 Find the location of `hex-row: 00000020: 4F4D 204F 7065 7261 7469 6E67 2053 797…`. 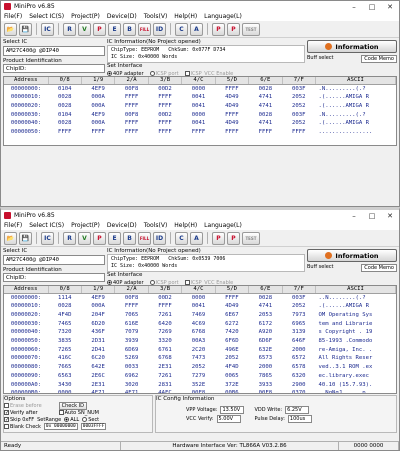

hex-row: 00000020: 4F4D 204F 7065 7261 7469 6E67 2053 797… is located at coordinates (200, 315).